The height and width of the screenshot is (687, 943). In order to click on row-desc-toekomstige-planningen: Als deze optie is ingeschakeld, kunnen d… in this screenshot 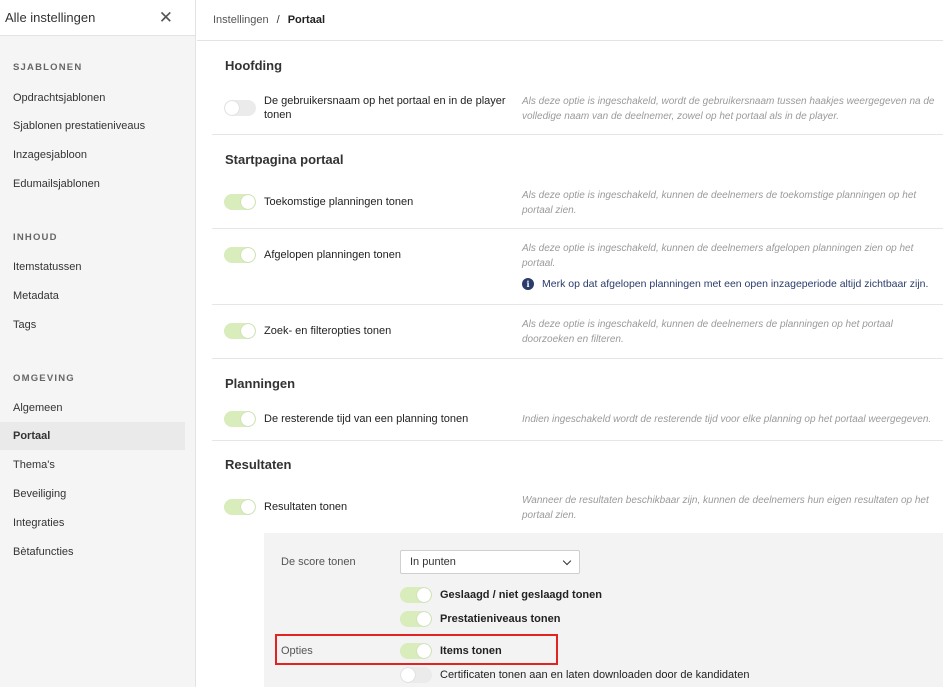, I will do `click(732, 203)`.